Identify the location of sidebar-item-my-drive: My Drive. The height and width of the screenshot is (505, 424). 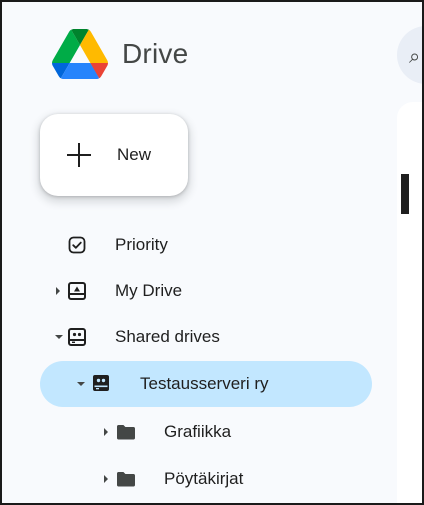
(205, 291).